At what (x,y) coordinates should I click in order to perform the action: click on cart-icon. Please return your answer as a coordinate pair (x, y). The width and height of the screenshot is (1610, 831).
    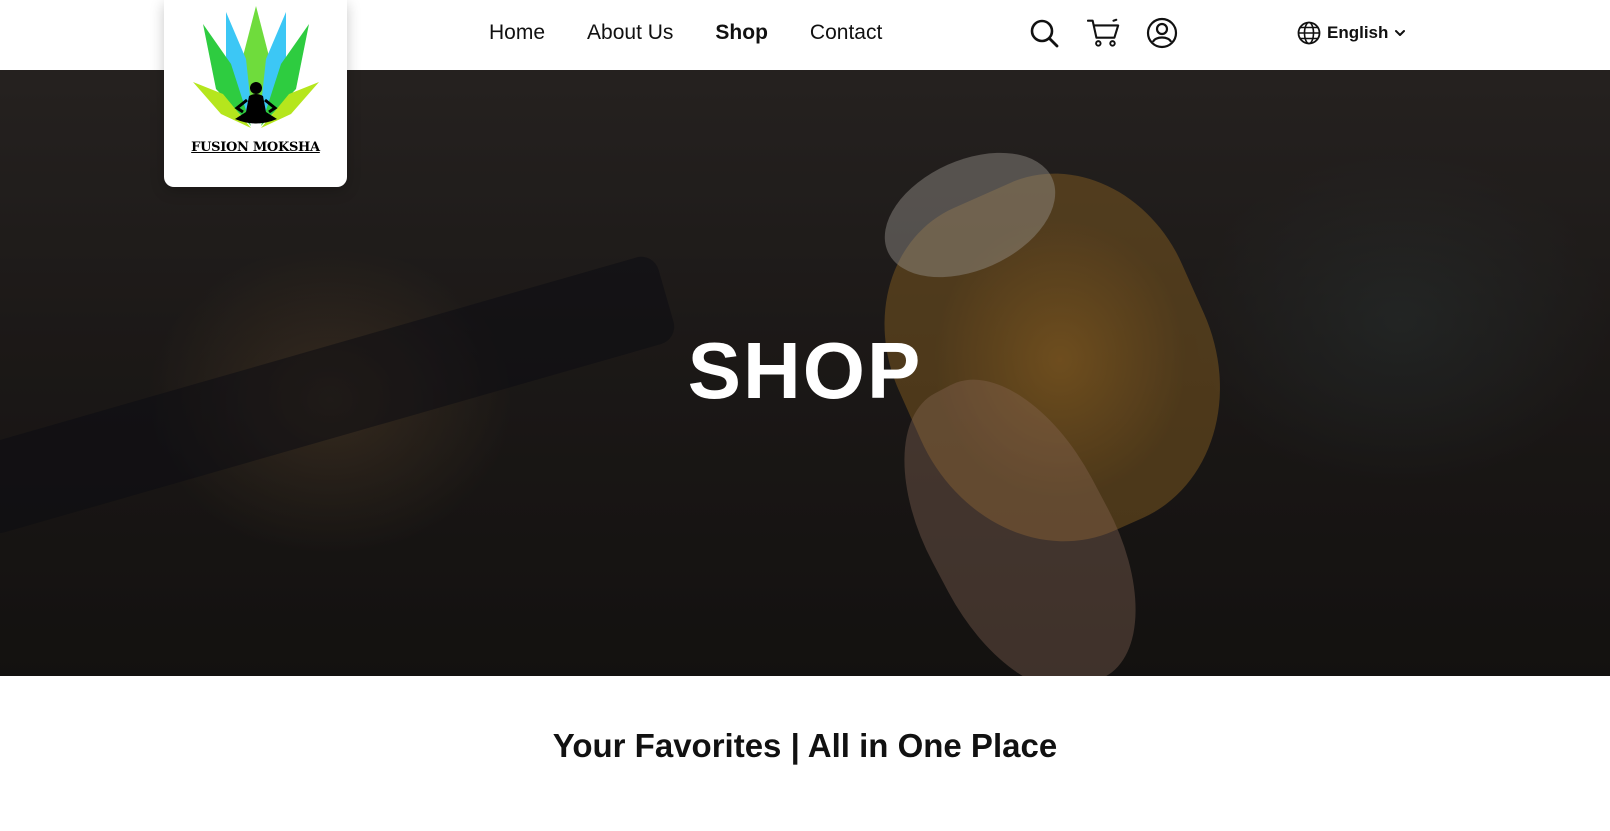
    Looking at the image, I should click on (1103, 32).